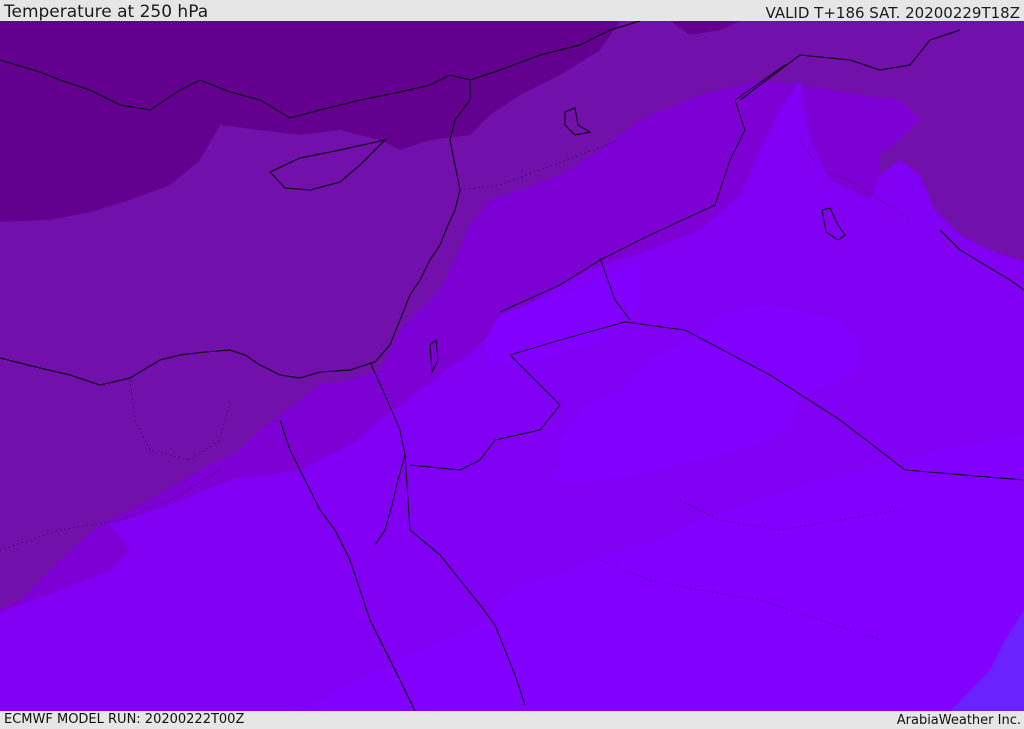  Describe the element at coordinates (958, 720) in the screenshot. I see `credit-label: ArabiaWeather Inc.` at that location.